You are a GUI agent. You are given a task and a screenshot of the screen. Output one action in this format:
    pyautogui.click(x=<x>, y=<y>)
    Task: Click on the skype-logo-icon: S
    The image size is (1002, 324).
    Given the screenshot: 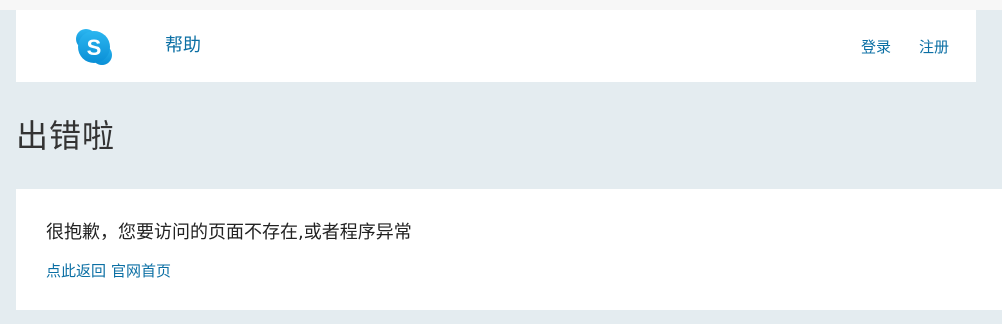 What is the action you would take?
    pyautogui.click(x=94, y=47)
    